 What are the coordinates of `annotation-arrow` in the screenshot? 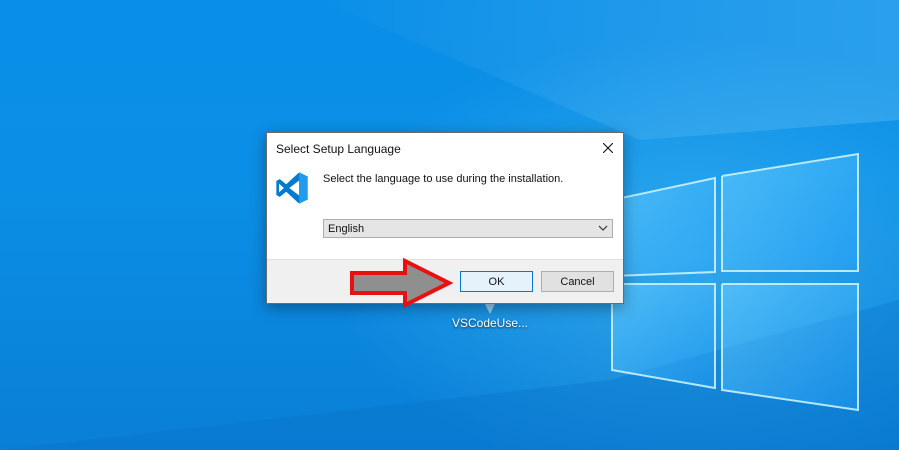 It's located at (401, 283).